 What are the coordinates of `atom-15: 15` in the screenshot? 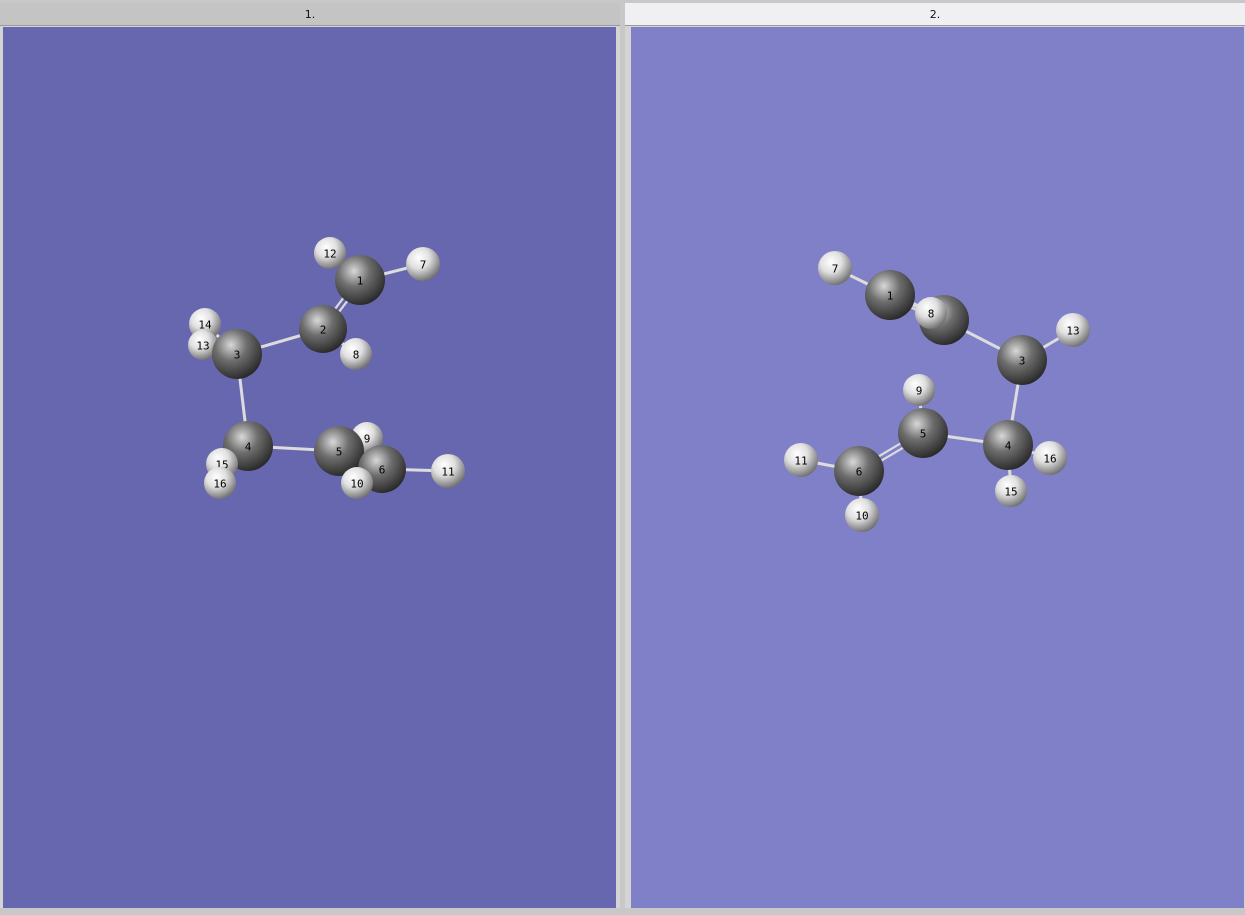 It's located at (1011, 491).